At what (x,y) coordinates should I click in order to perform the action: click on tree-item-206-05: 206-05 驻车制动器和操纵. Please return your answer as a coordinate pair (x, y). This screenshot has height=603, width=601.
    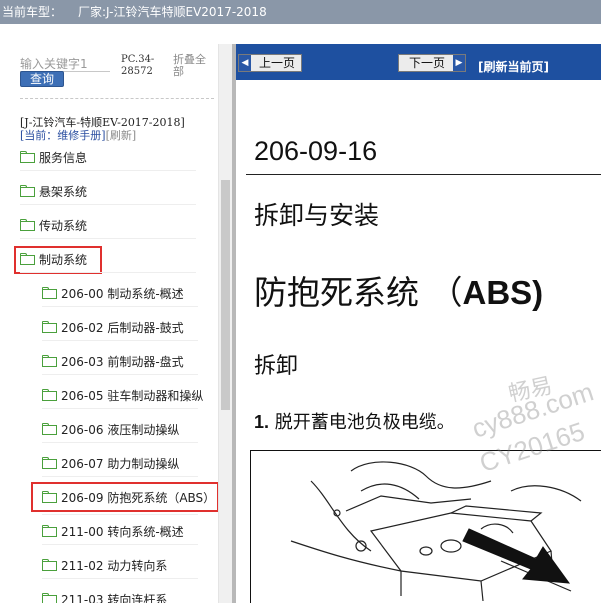
    Looking at the image, I should click on (122, 395).